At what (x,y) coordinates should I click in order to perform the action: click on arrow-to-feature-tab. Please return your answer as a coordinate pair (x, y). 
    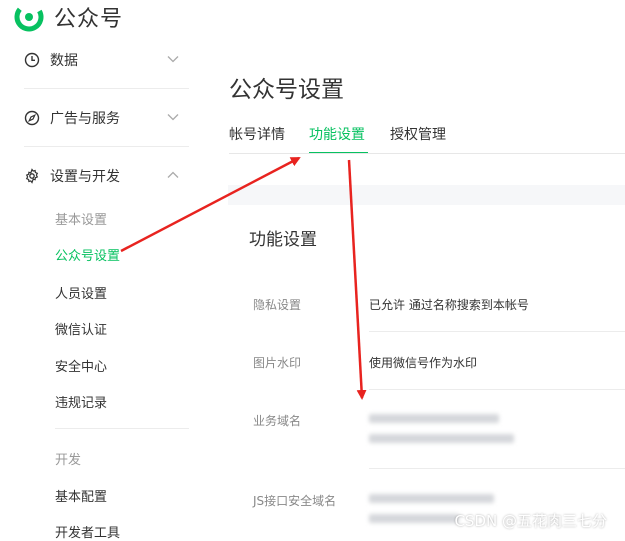
    Looking at the image, I should click on (210, 204).